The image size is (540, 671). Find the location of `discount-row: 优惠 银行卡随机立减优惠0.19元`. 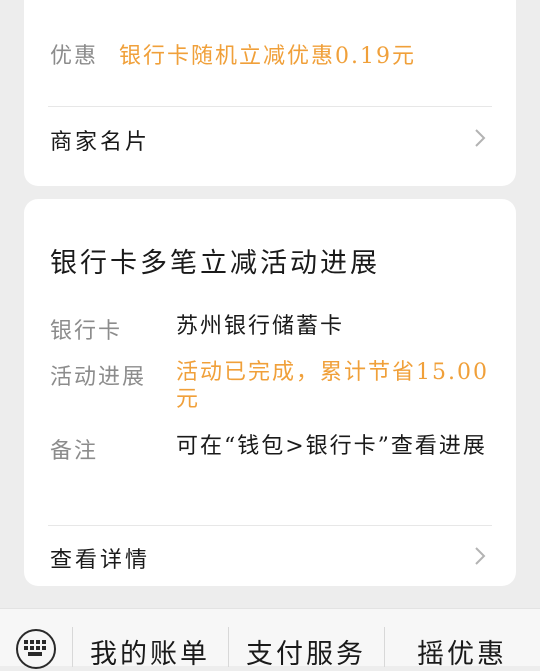

discount-row: 优惠 银行卡随机立减优惠0.19元 is located at coordinates (233, 54).